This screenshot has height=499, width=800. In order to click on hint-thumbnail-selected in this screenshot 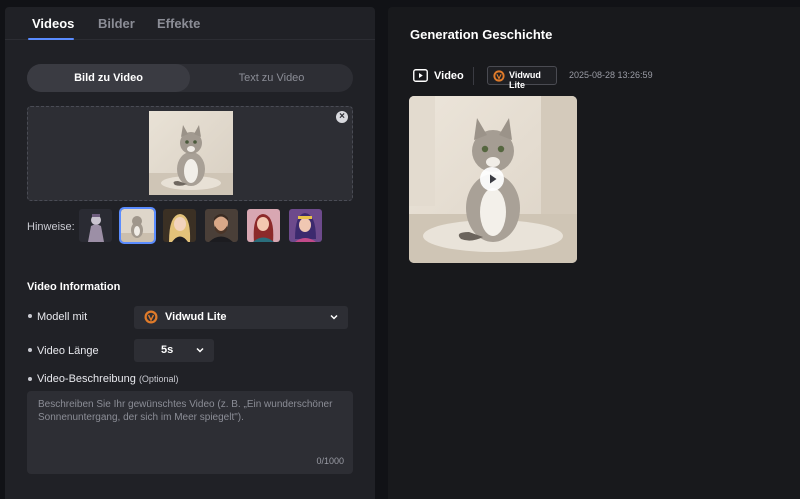, I will do `click(137, 225)`.